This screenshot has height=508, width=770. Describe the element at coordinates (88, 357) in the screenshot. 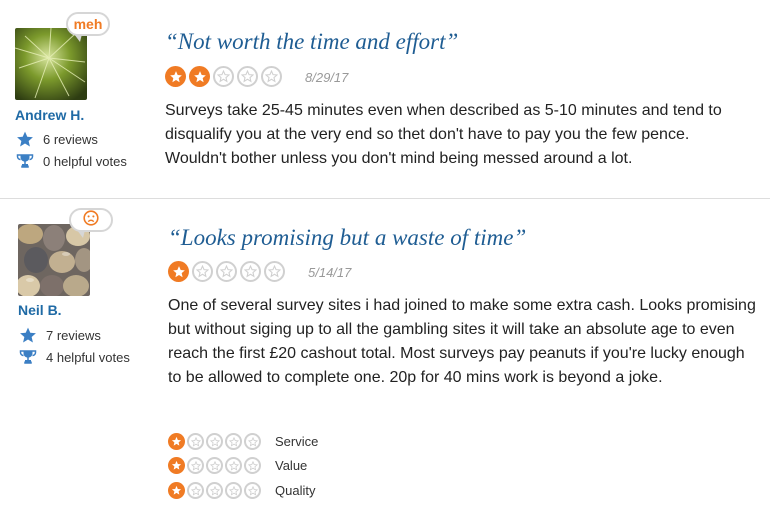

I see `helpful-votes-label: 4 helpful votes` at that location.